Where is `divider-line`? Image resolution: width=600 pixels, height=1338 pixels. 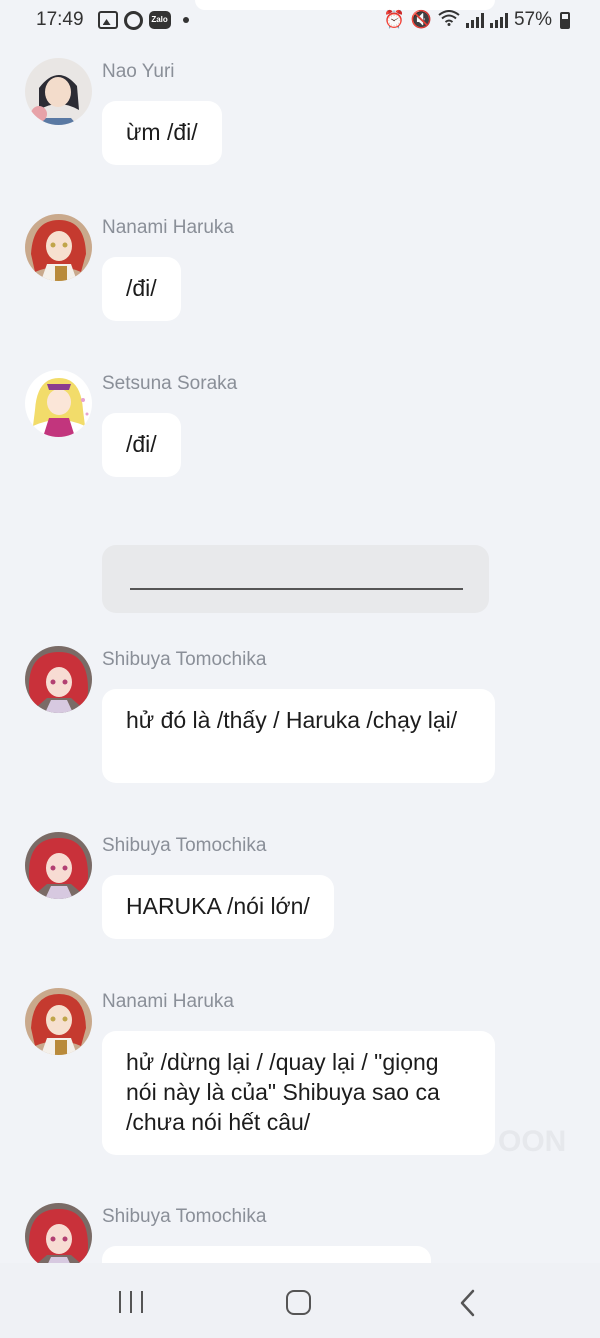 divider-line is located at coordinates (296, 589).